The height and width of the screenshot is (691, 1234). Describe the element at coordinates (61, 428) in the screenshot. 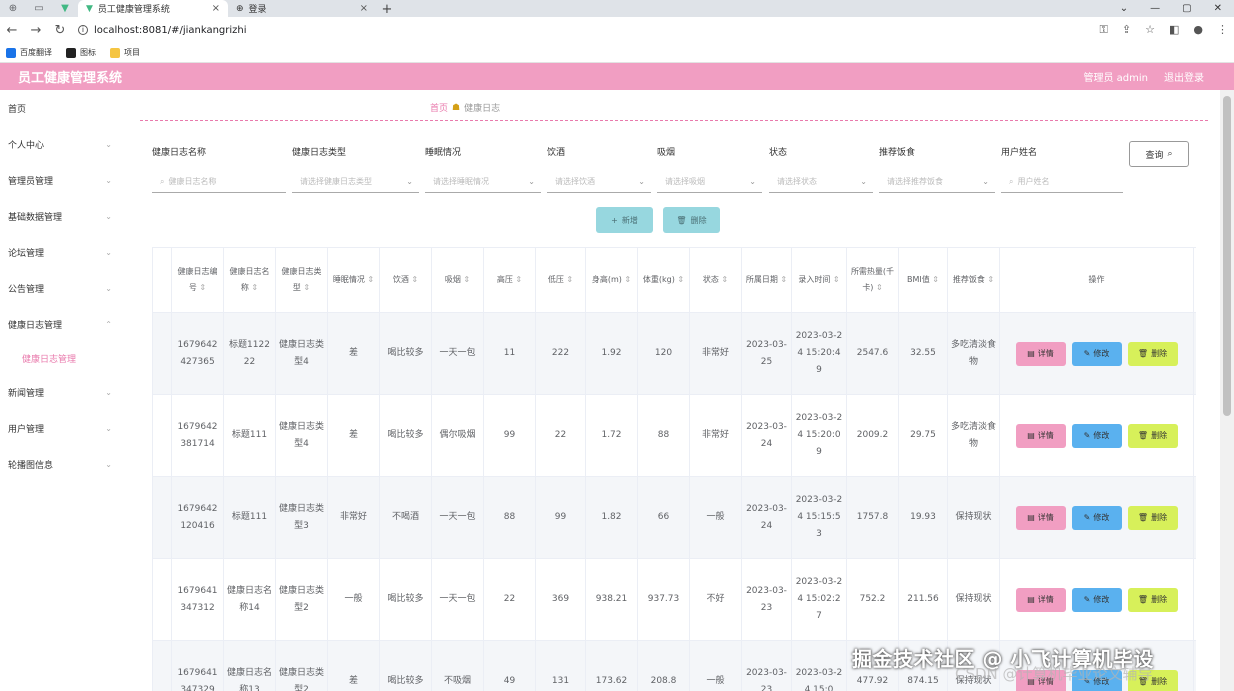

I see `sidebar-item-users: 用户管理 ⌄` at that location.